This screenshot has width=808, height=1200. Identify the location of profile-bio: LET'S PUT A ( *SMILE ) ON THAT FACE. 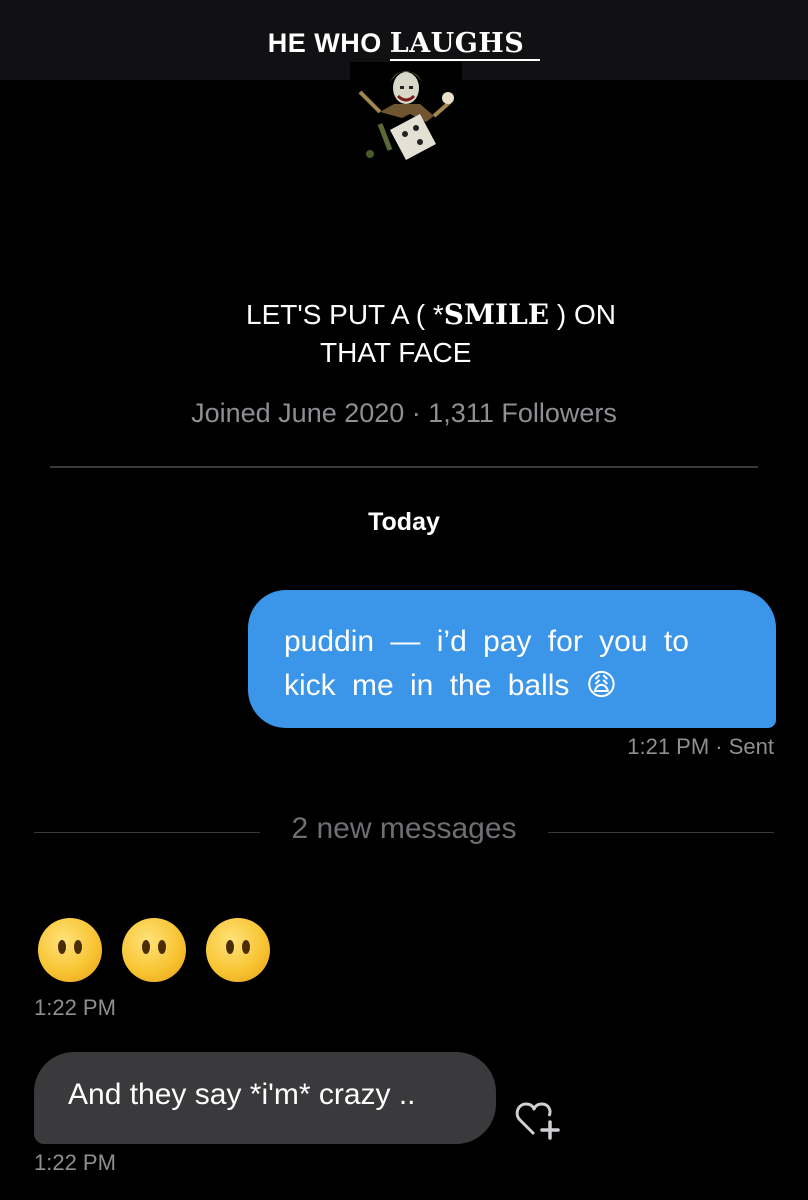
(476, 334).